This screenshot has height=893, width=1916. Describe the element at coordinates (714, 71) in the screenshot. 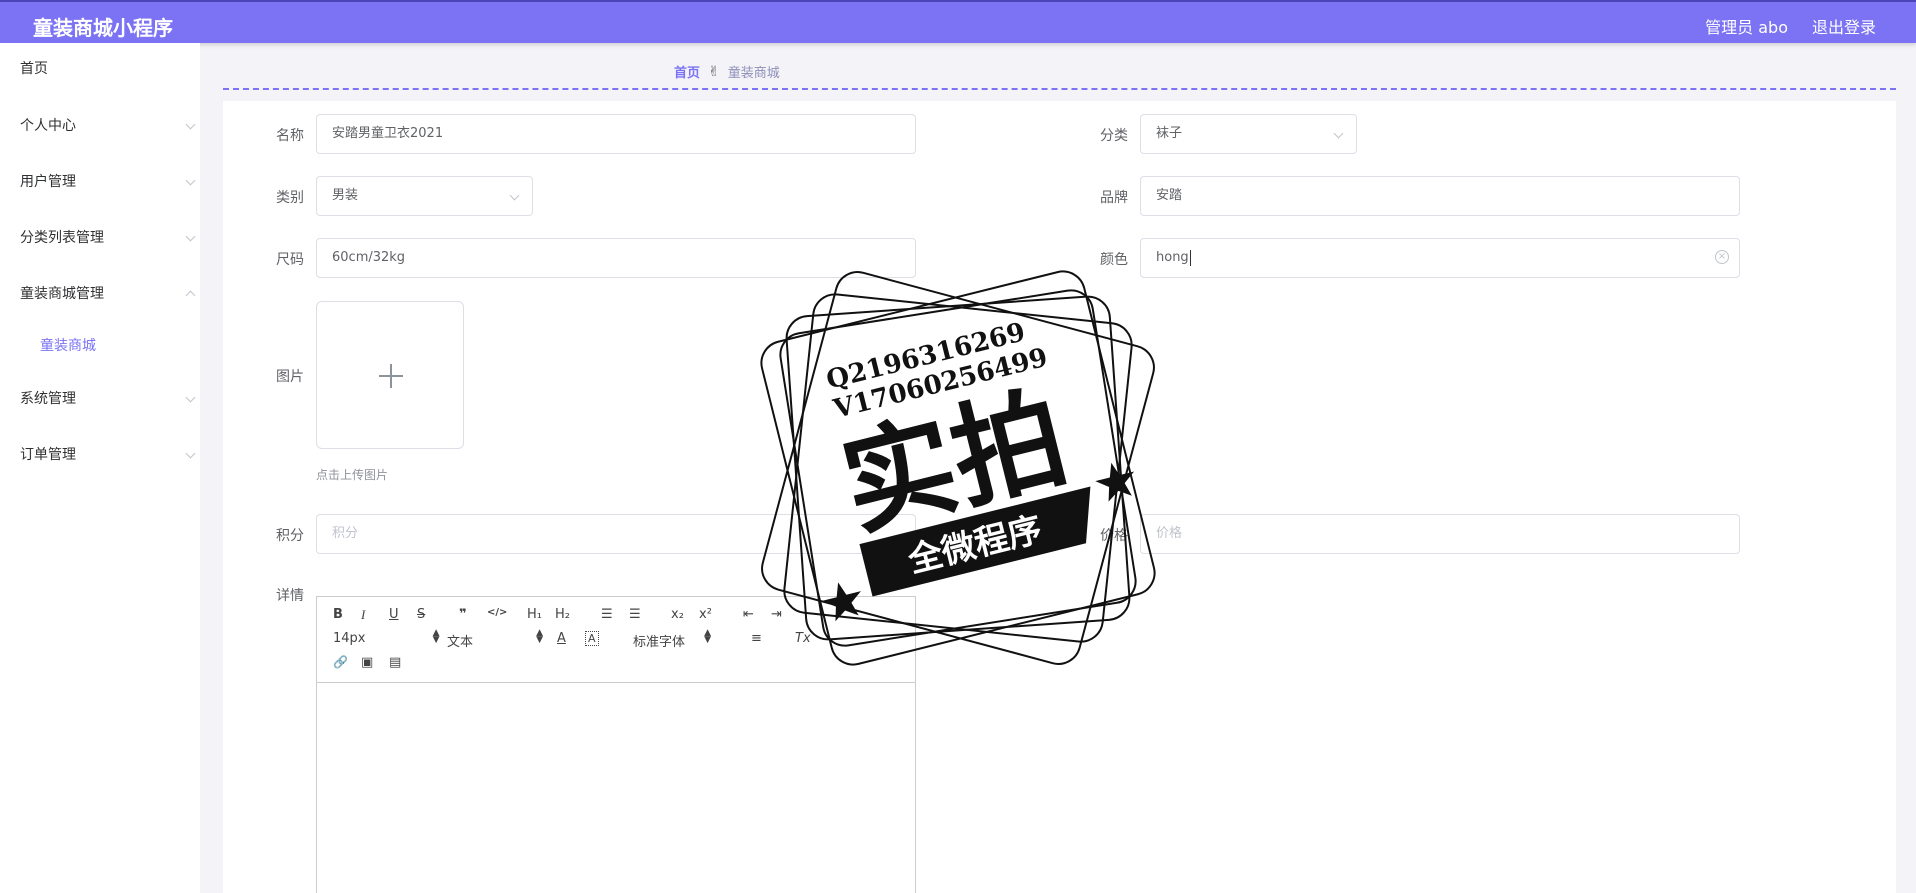

I see `hand-icon: ✌` at that location.